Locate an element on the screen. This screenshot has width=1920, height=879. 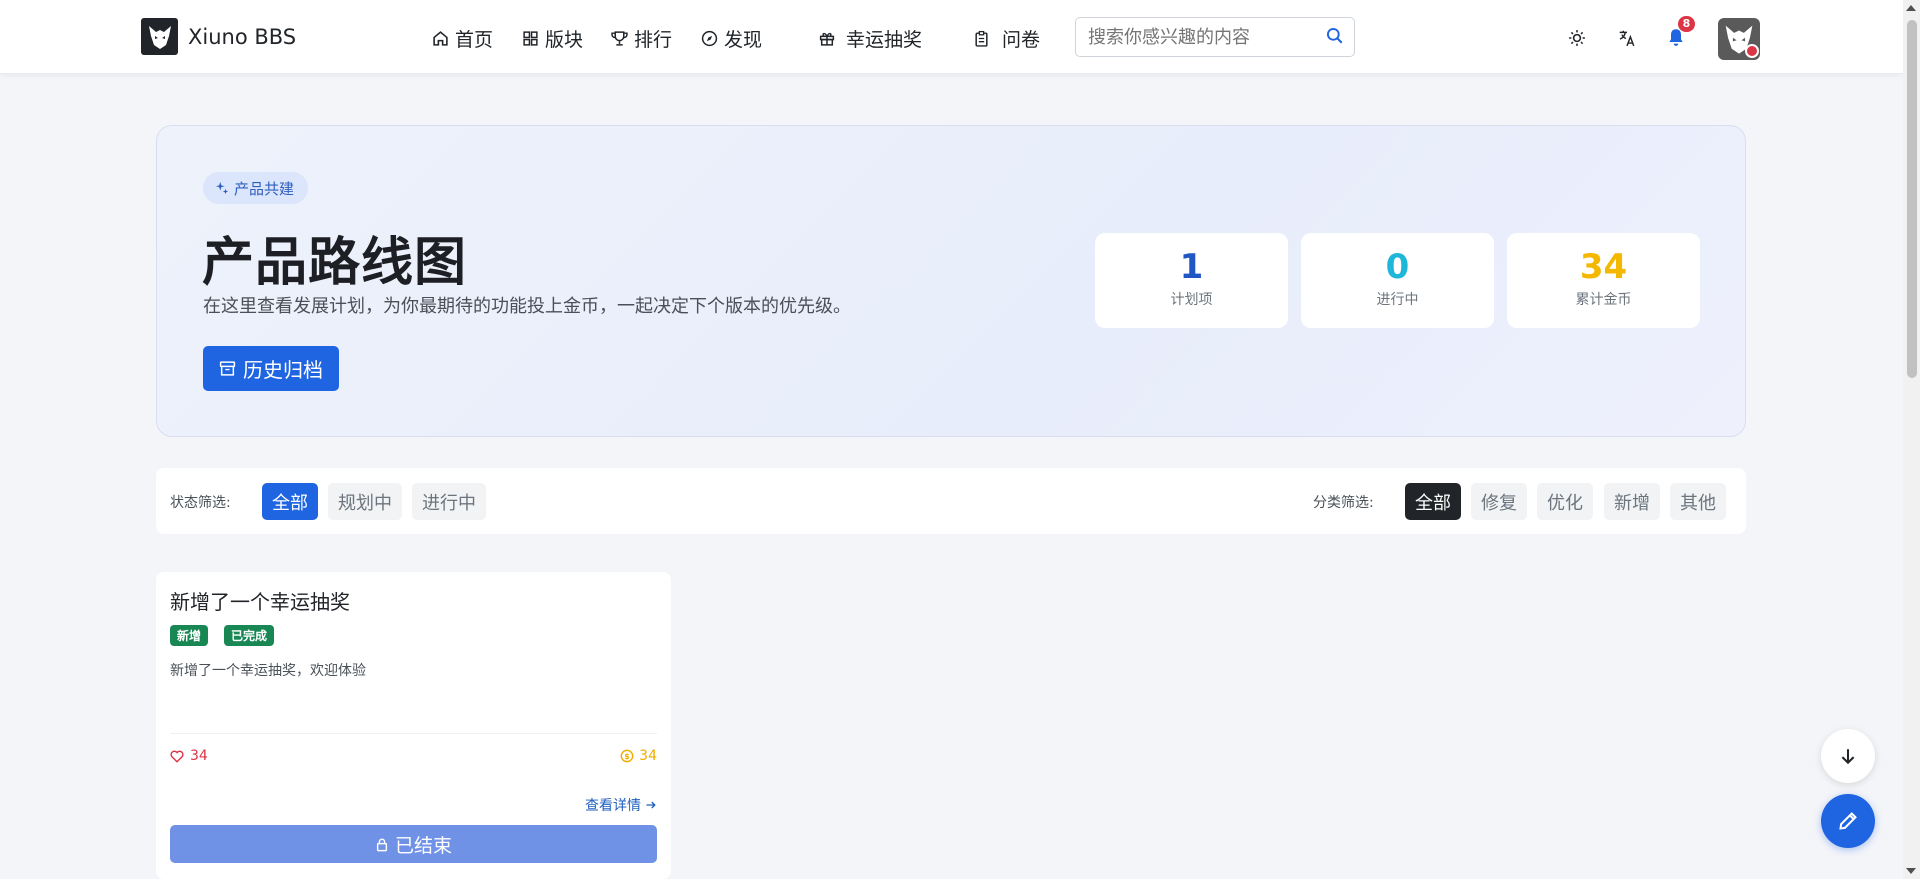
category-filter-label: 分类筛选: is located at coordinates (1343, 503).